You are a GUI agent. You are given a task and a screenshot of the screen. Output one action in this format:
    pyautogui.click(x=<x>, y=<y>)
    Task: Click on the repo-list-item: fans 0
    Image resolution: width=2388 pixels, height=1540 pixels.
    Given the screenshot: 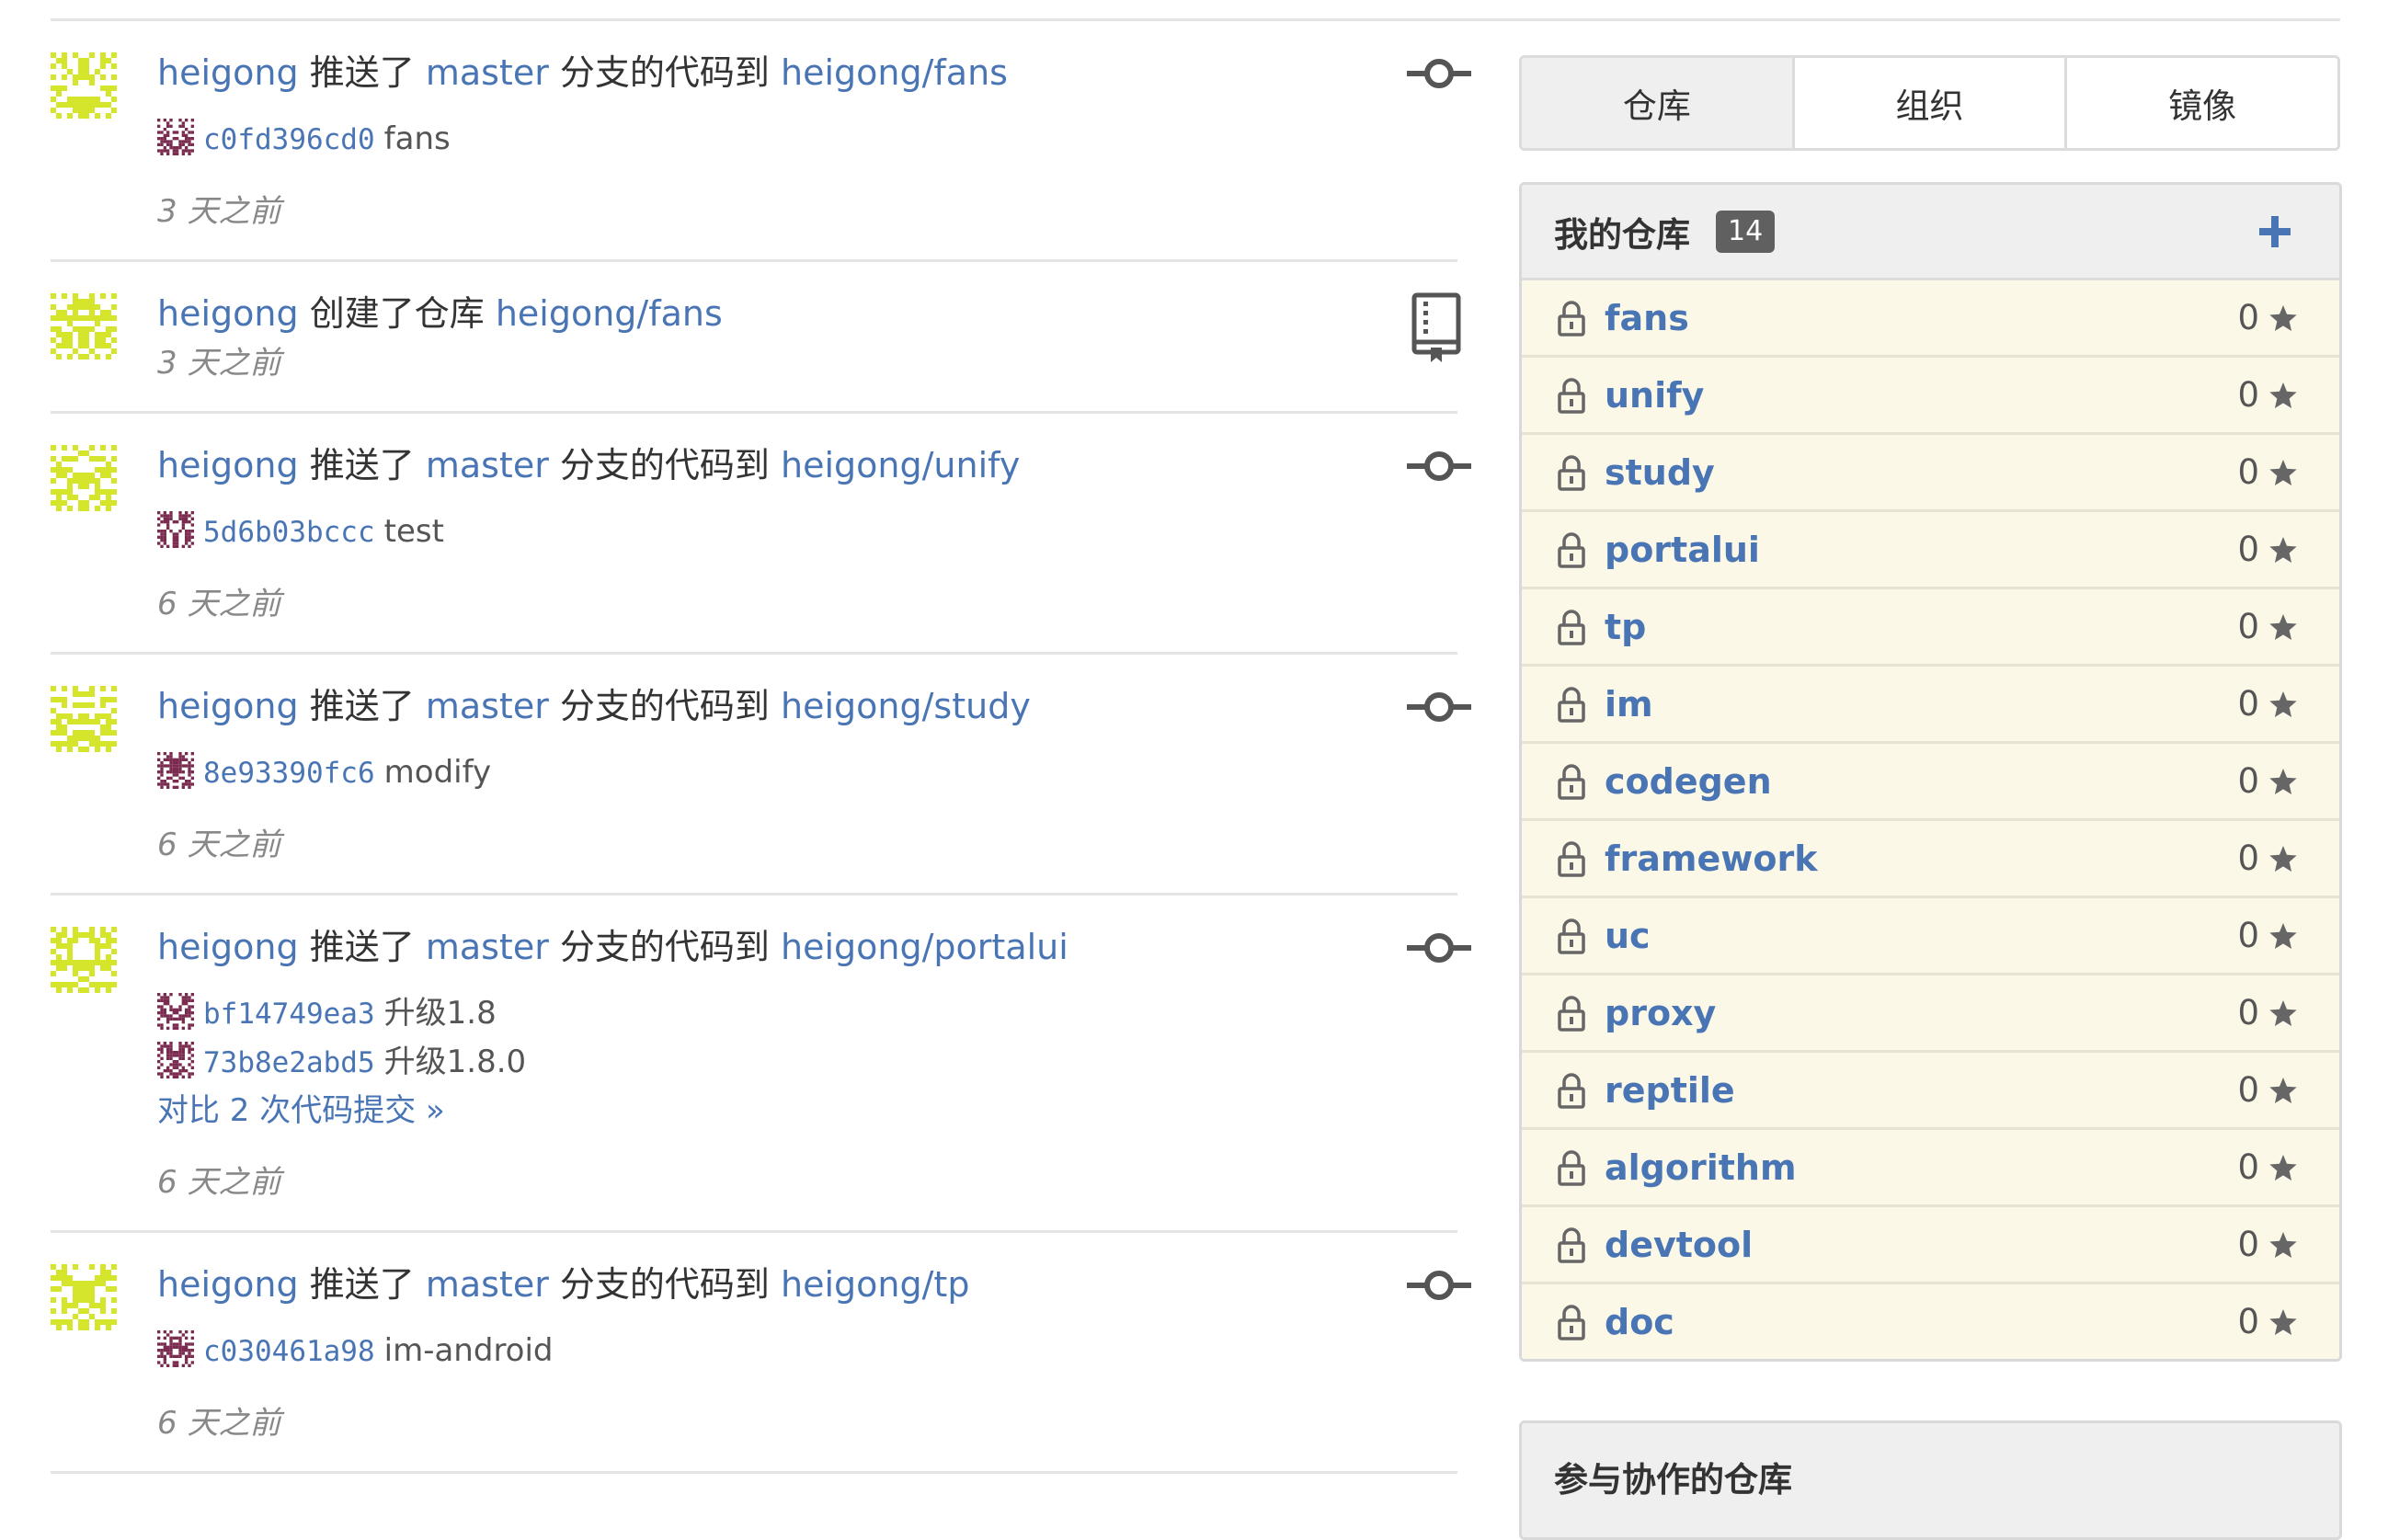 What is the action you would take?
    pyautogui.click(x=1930, y=317)
    